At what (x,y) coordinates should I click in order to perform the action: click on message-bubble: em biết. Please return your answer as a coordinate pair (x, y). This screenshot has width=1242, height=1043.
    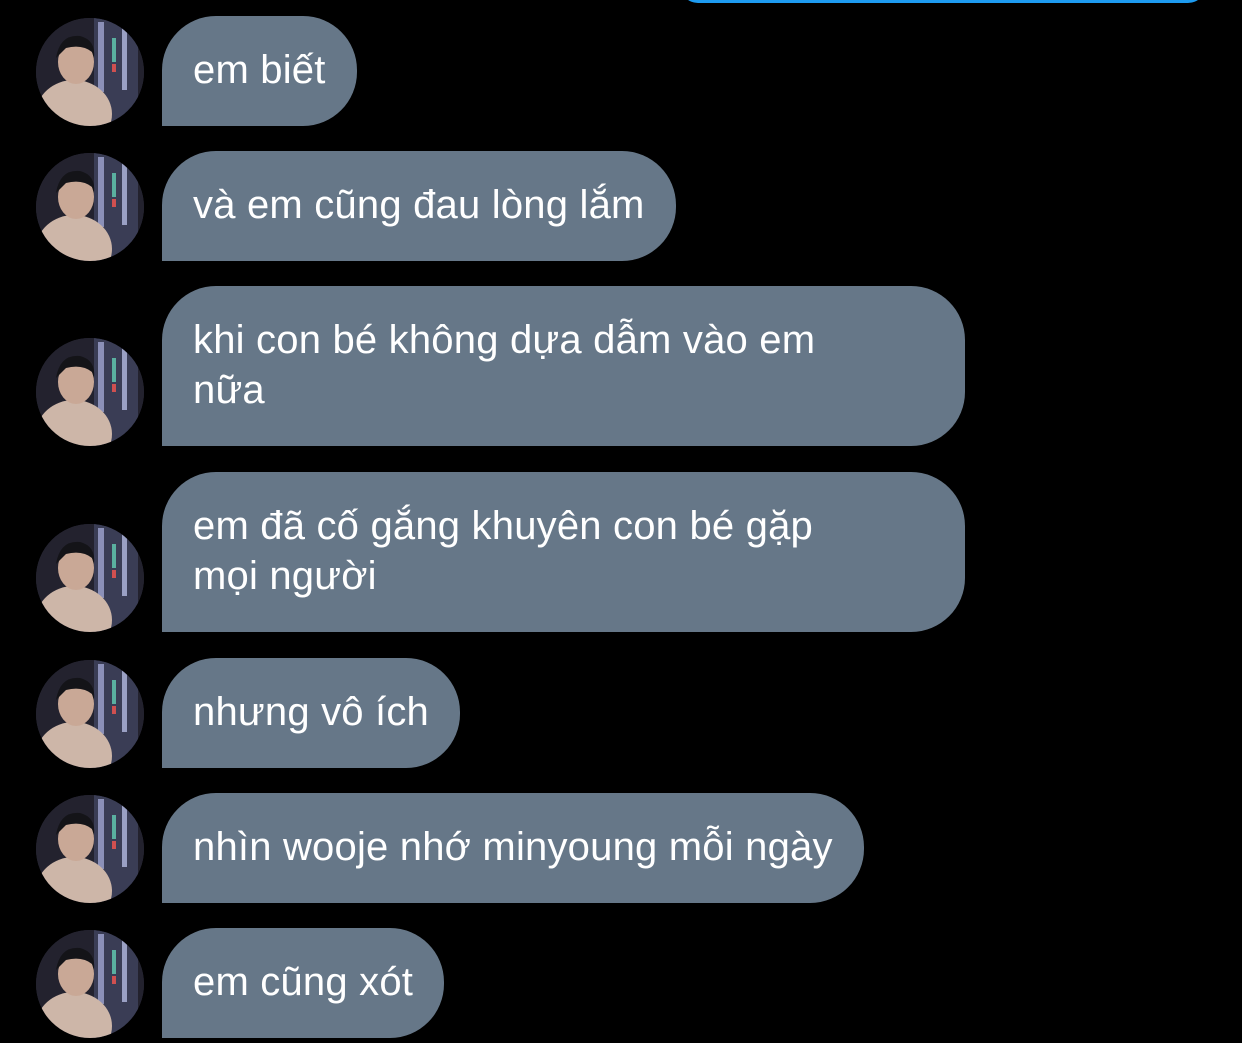
    Looking at the image, I should click on (259, 71).